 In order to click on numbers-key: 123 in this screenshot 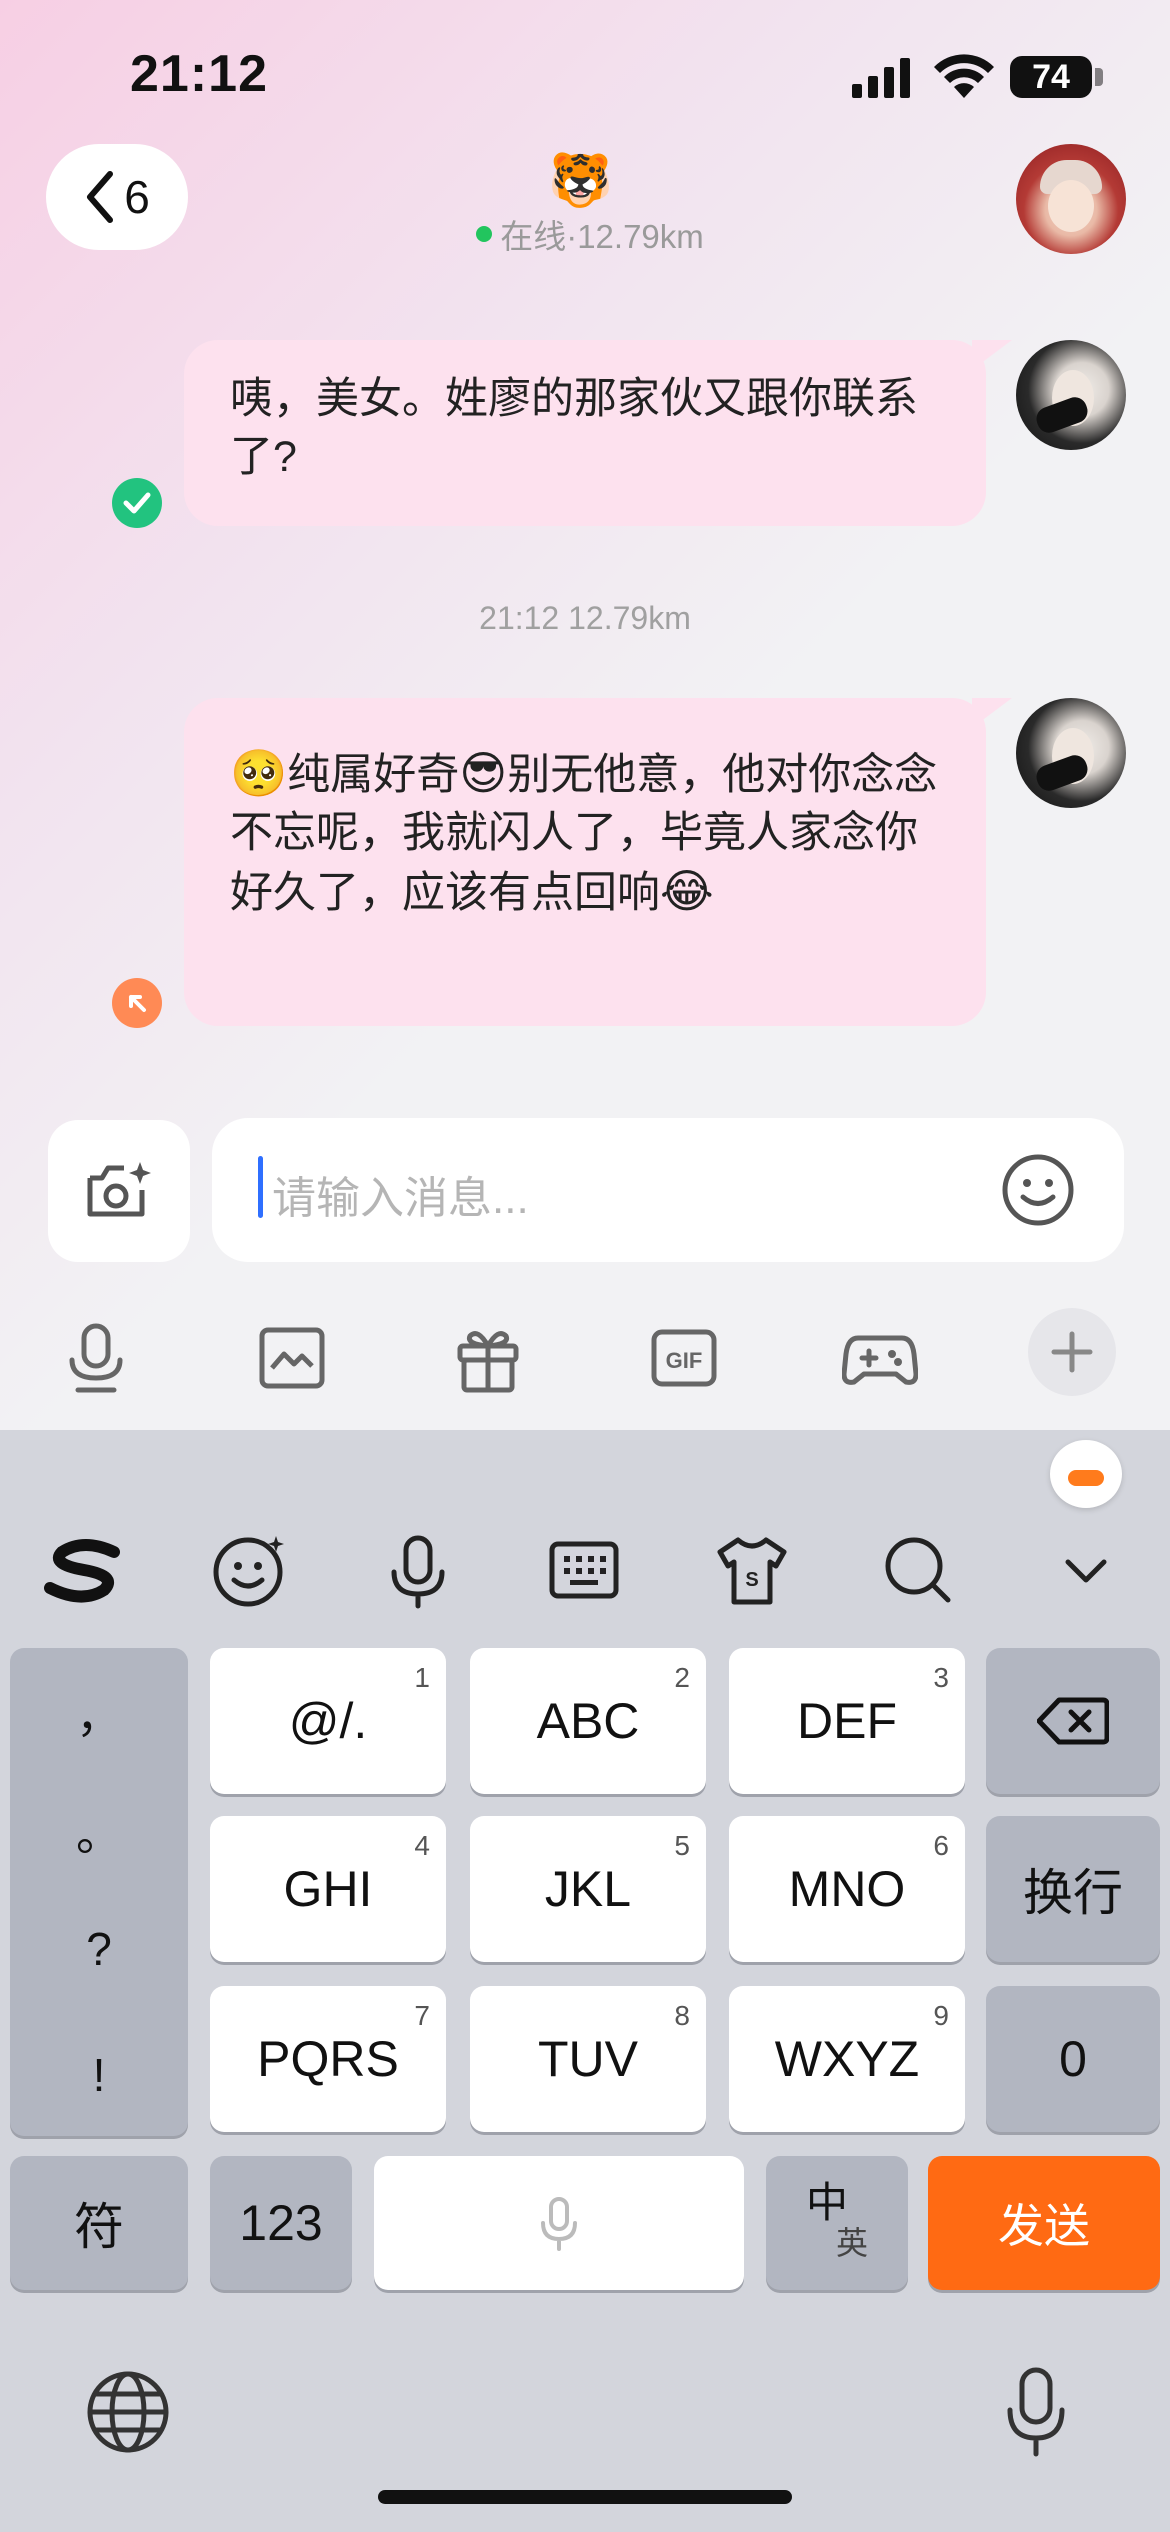, I will do `click(281, 2223)`.